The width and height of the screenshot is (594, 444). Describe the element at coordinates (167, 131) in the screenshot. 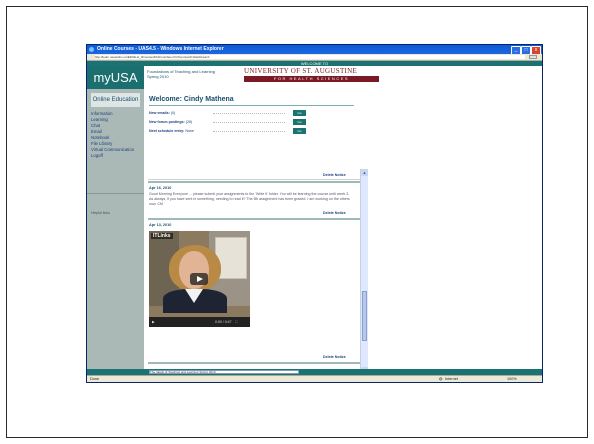

I see `stat-label: Next schedule entry:` at that location.